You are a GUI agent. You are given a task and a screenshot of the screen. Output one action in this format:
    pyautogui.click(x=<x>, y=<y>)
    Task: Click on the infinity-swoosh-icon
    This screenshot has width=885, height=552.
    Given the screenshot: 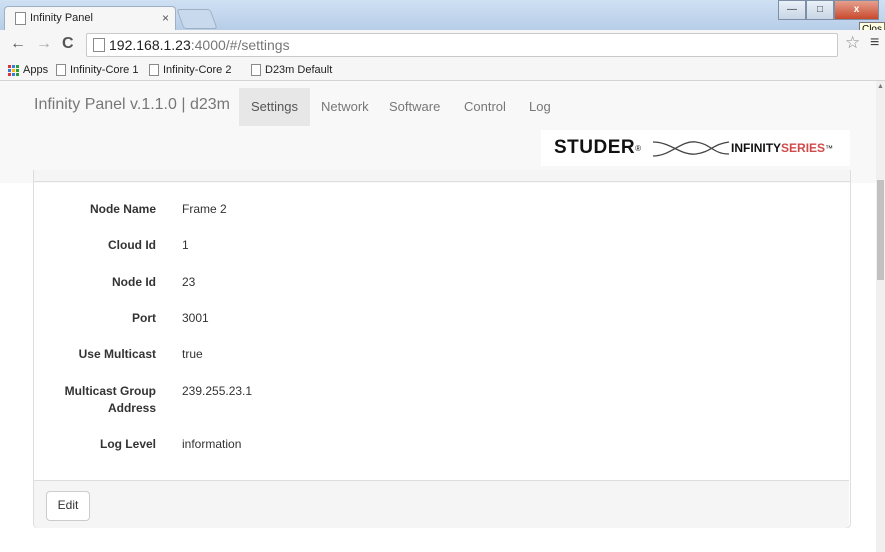 What is the action you would take?
    pyautogui.click(x=691, y=149)
    